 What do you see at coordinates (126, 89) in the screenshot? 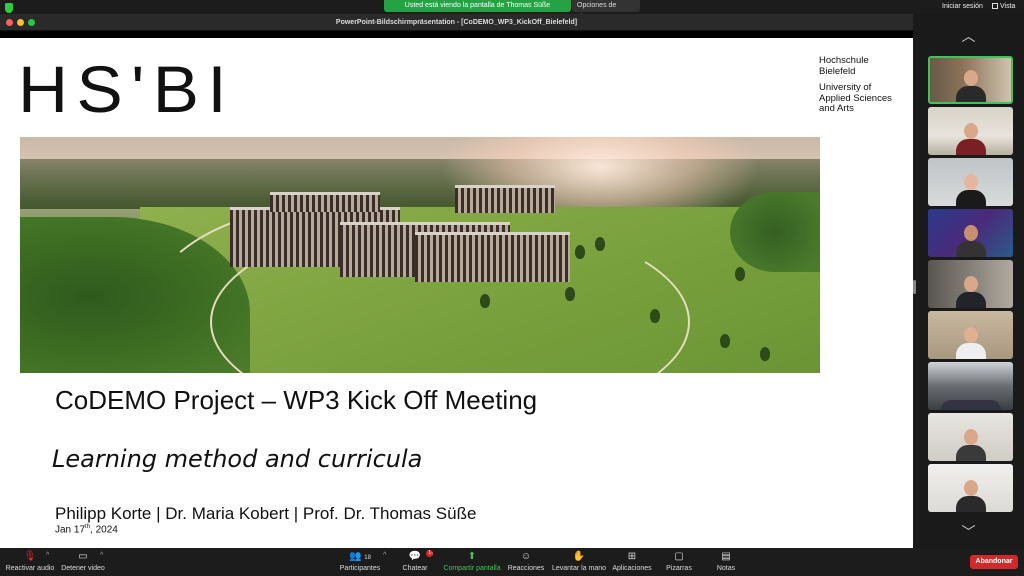
I see `hsbi-logo: HS'BI` at bounding box center [126, 89].